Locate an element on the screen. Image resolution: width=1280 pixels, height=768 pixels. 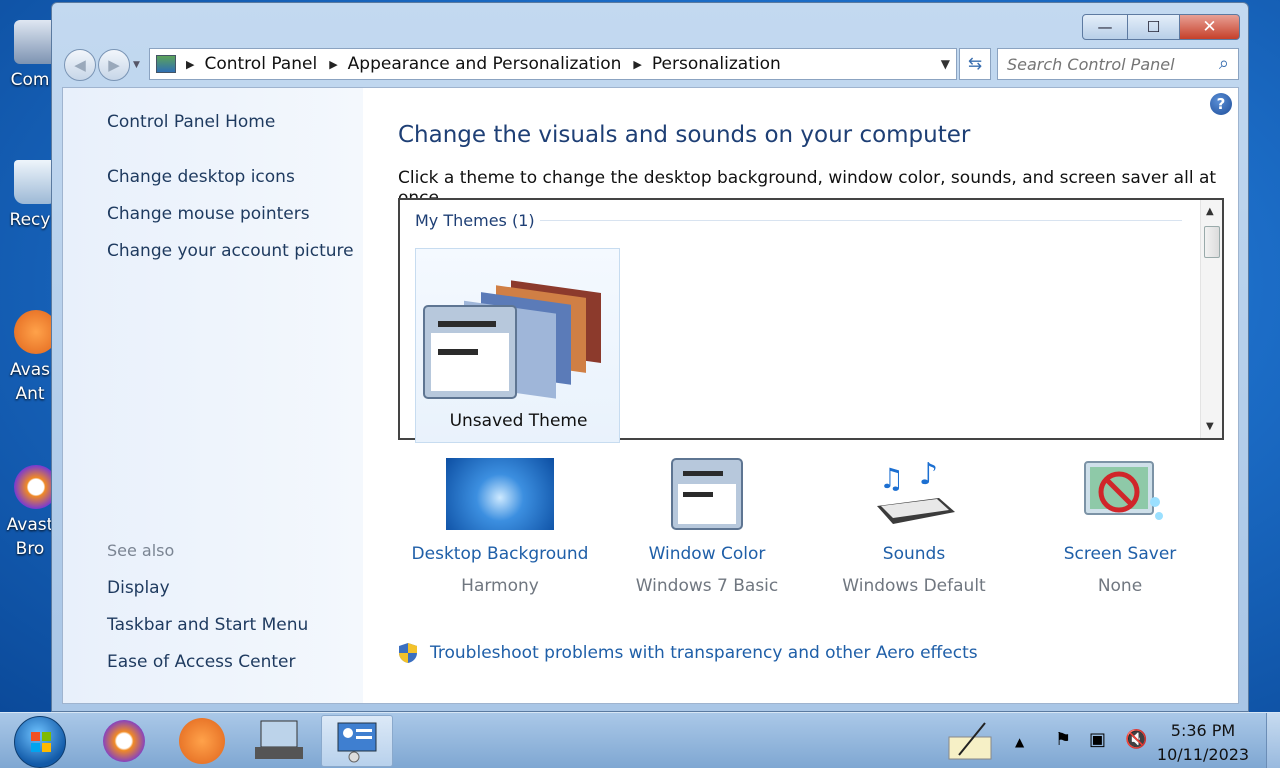
option-label: Window Color is located at coordinates (707, 554).